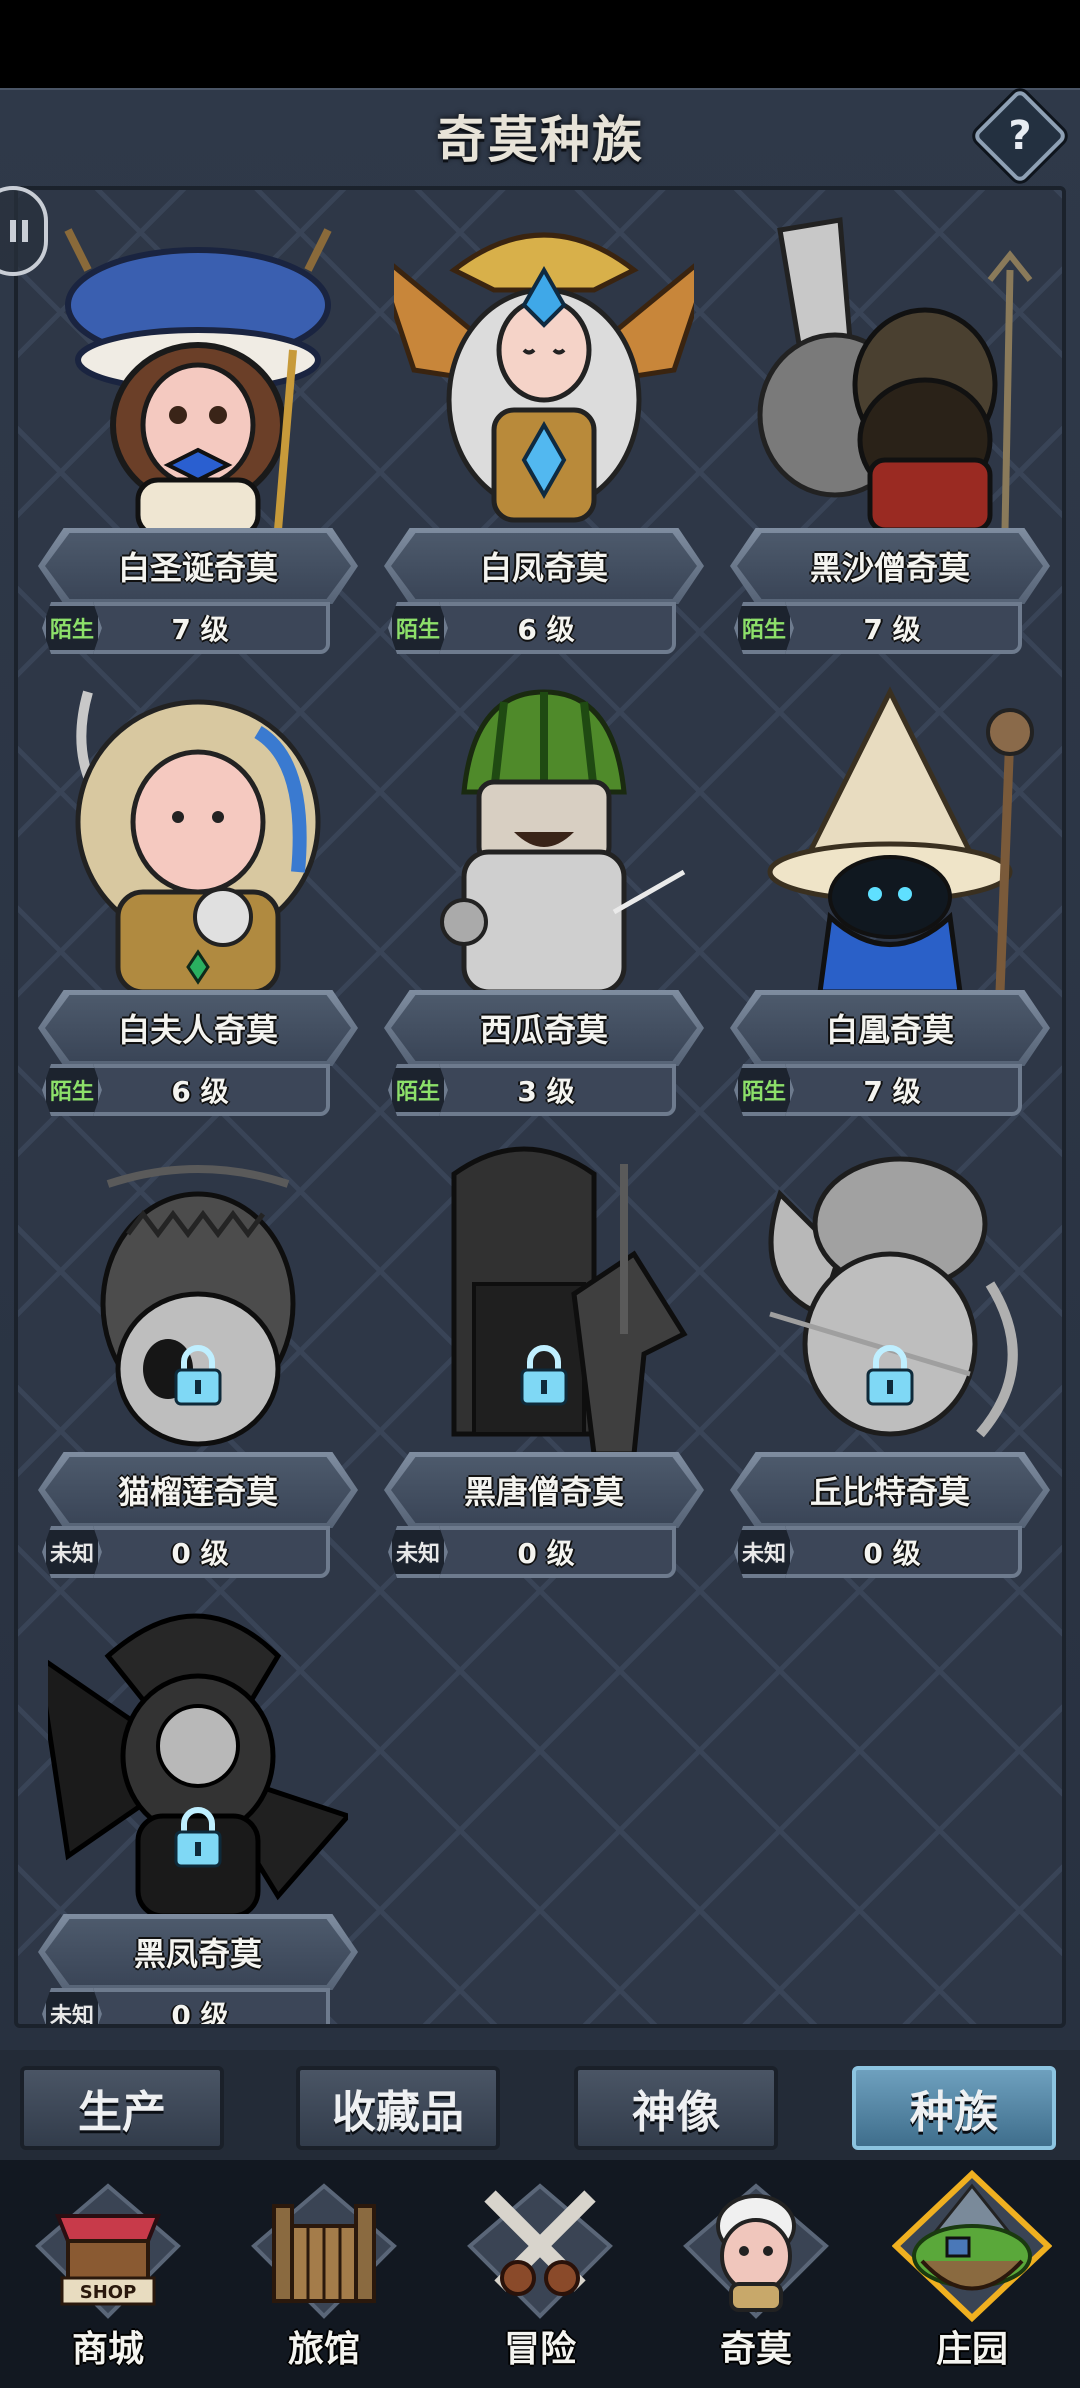 The width and height of the screenshot is (1080, 2388). I want to click on name-banner: 黑凤奇莫, so click(198, 1952).